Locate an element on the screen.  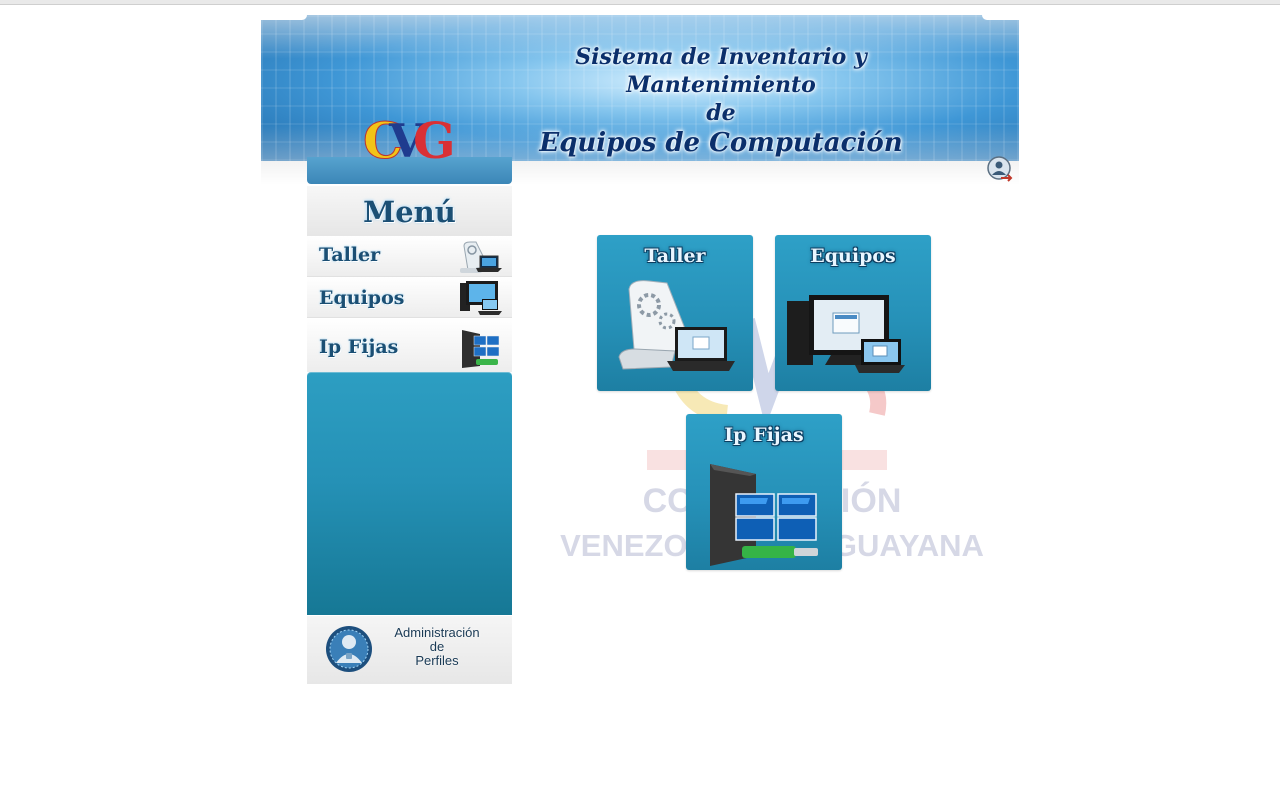
profile-admin-icon is located at coordinates (349, 649).